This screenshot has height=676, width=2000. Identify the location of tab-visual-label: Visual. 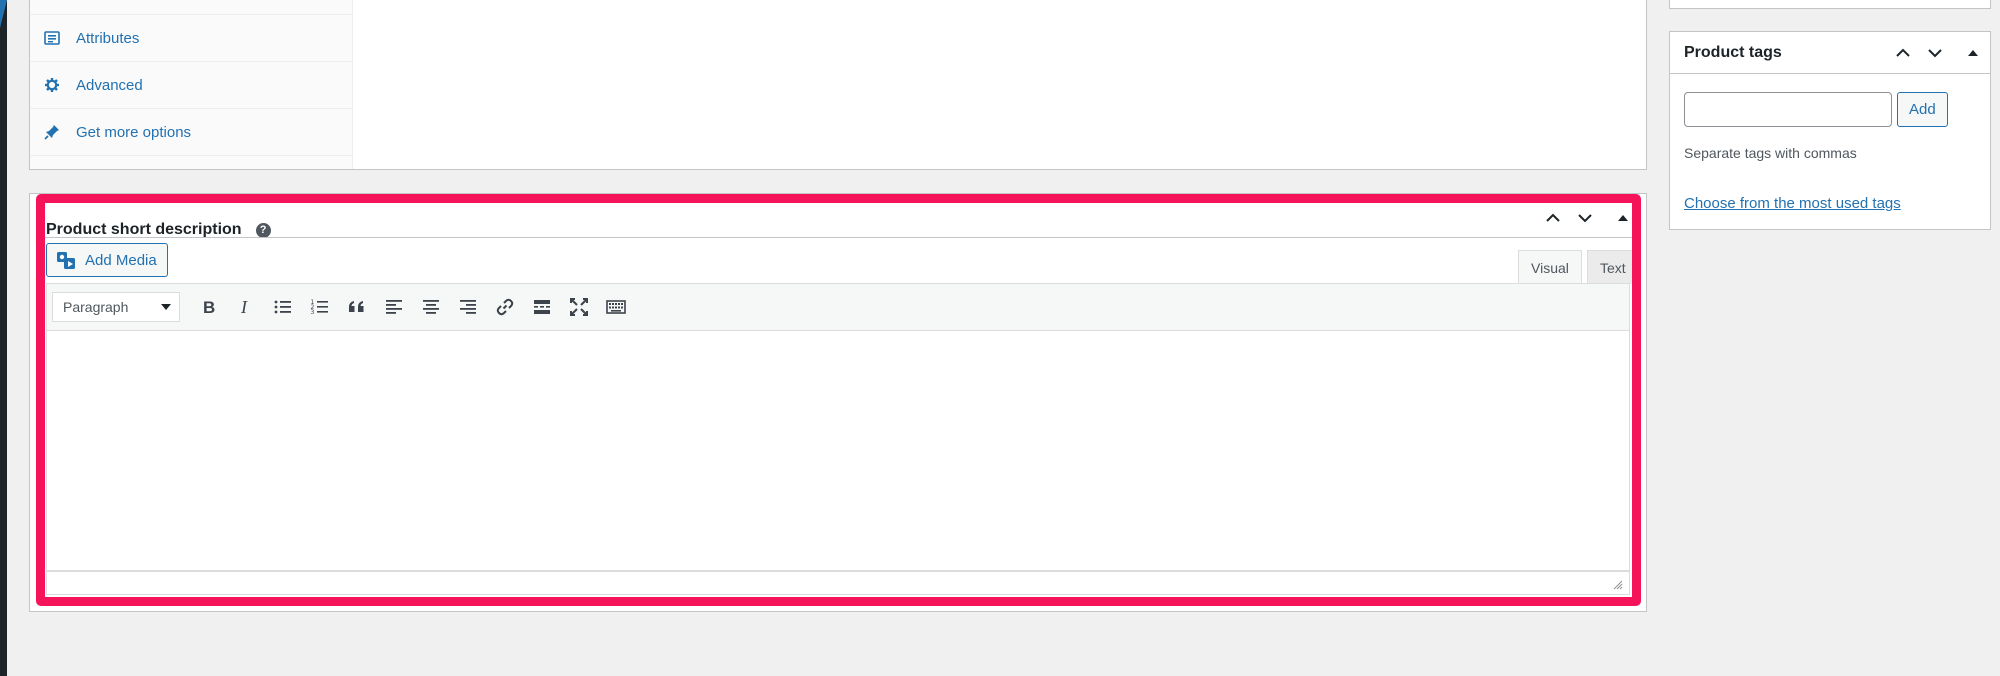
(1550, 267).